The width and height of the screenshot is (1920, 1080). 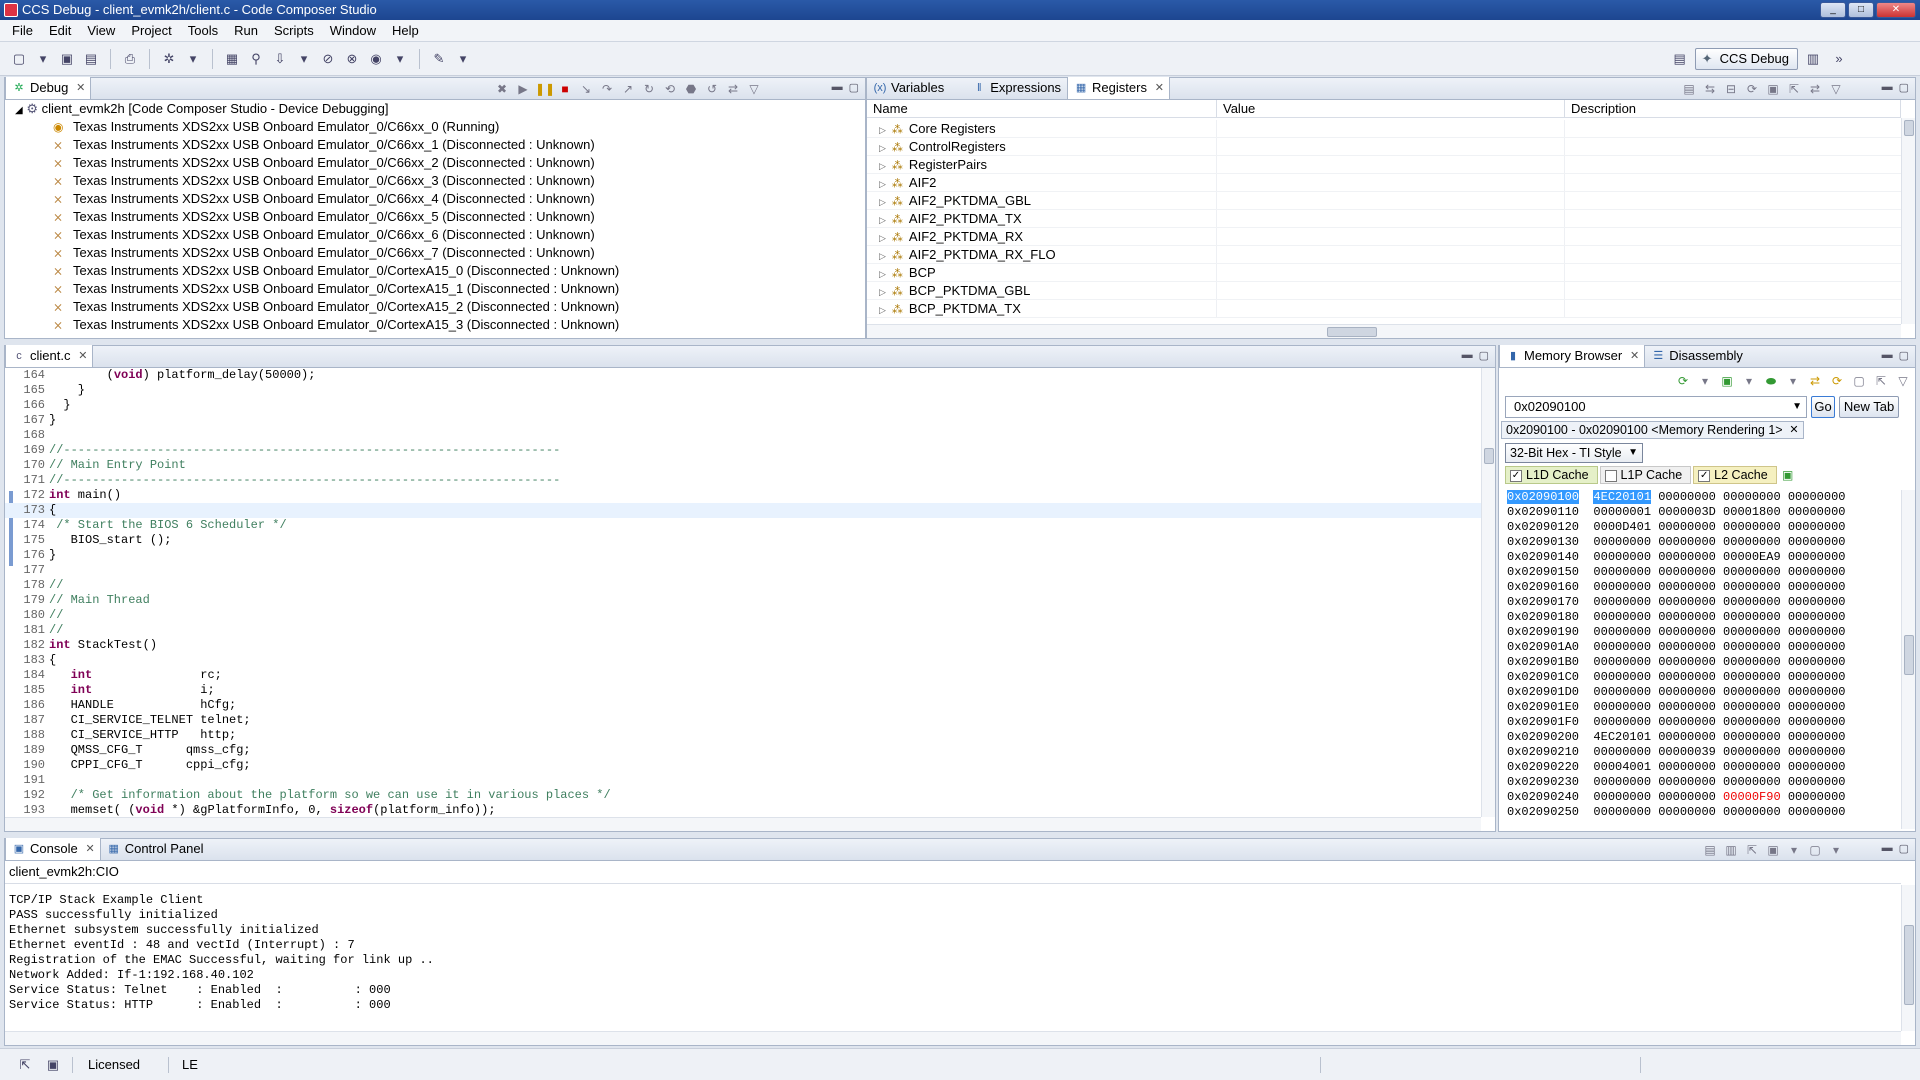 I want to click on external-tools-icon: ◉, so click(x=376, y=59).